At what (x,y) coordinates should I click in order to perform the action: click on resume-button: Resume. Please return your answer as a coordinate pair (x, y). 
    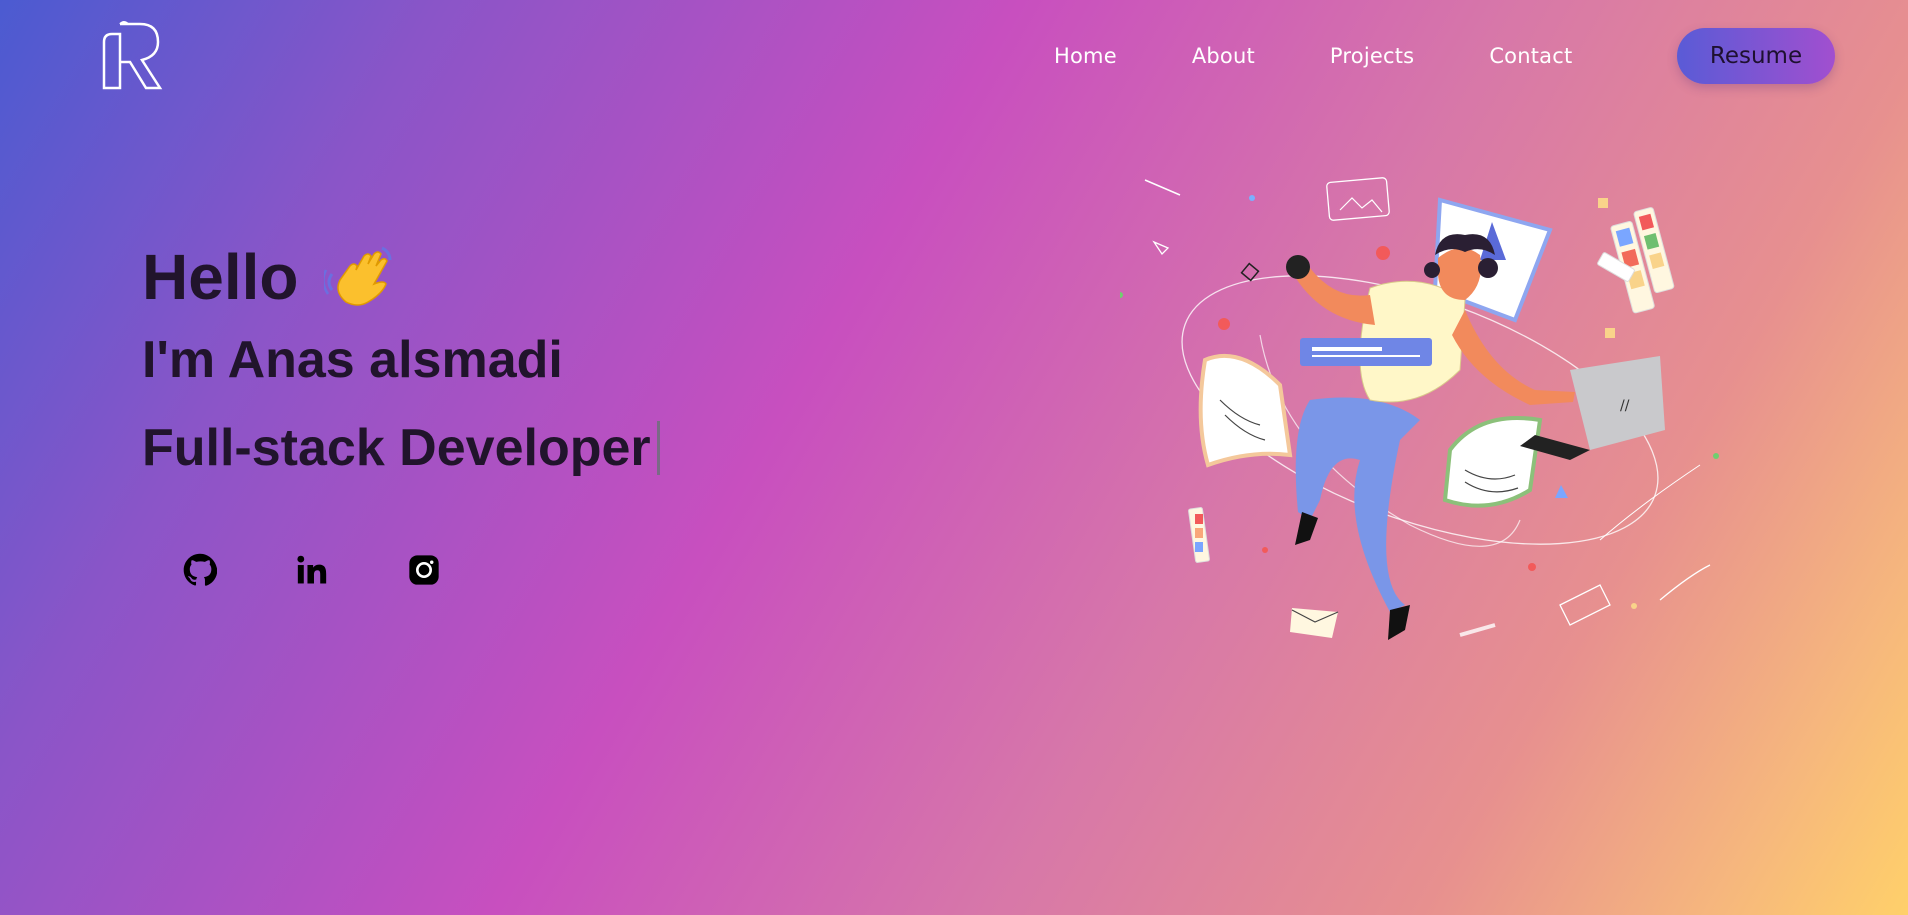
    Looking at the image, I should click on (1756, 56).